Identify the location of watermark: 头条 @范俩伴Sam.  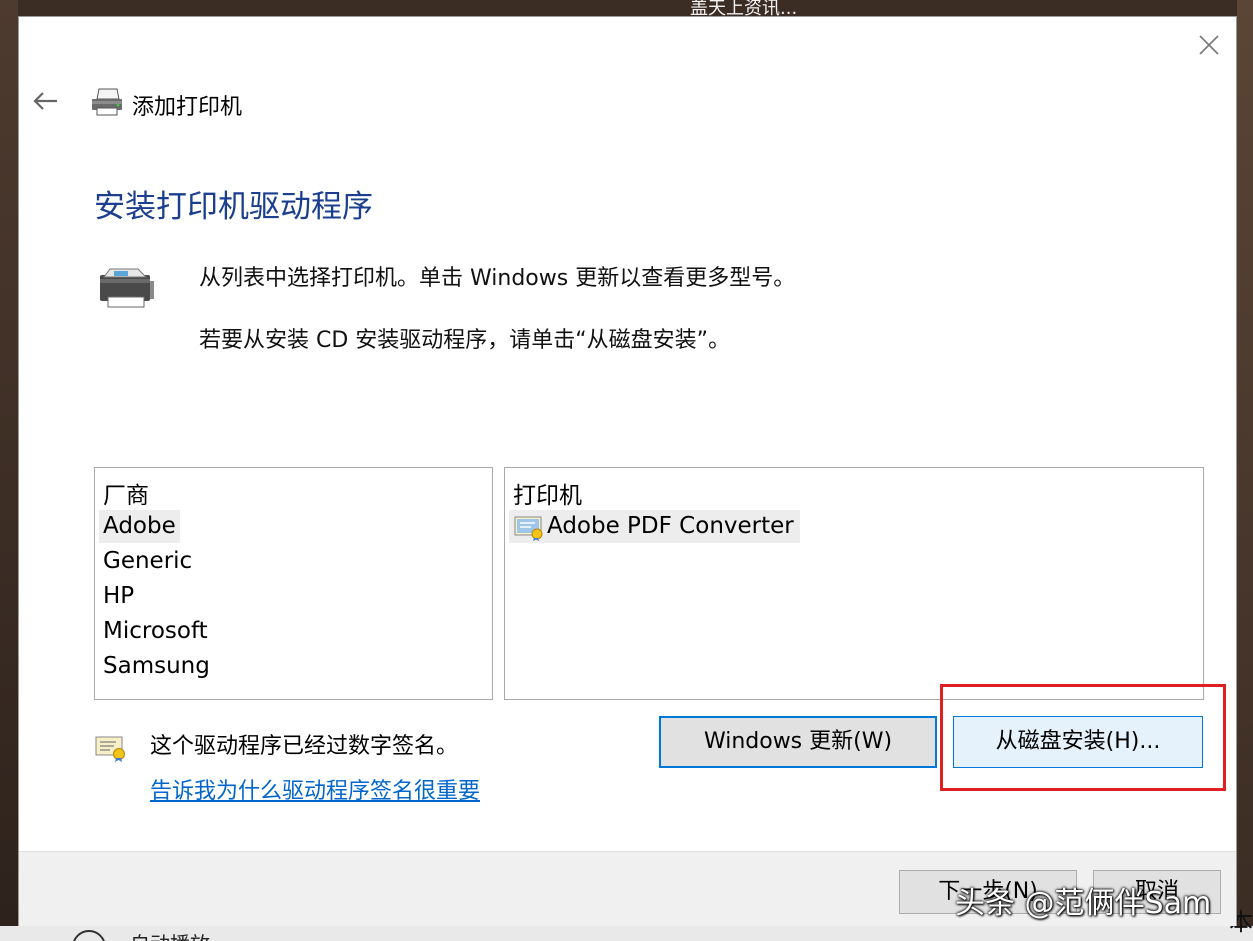
(1083, 903).